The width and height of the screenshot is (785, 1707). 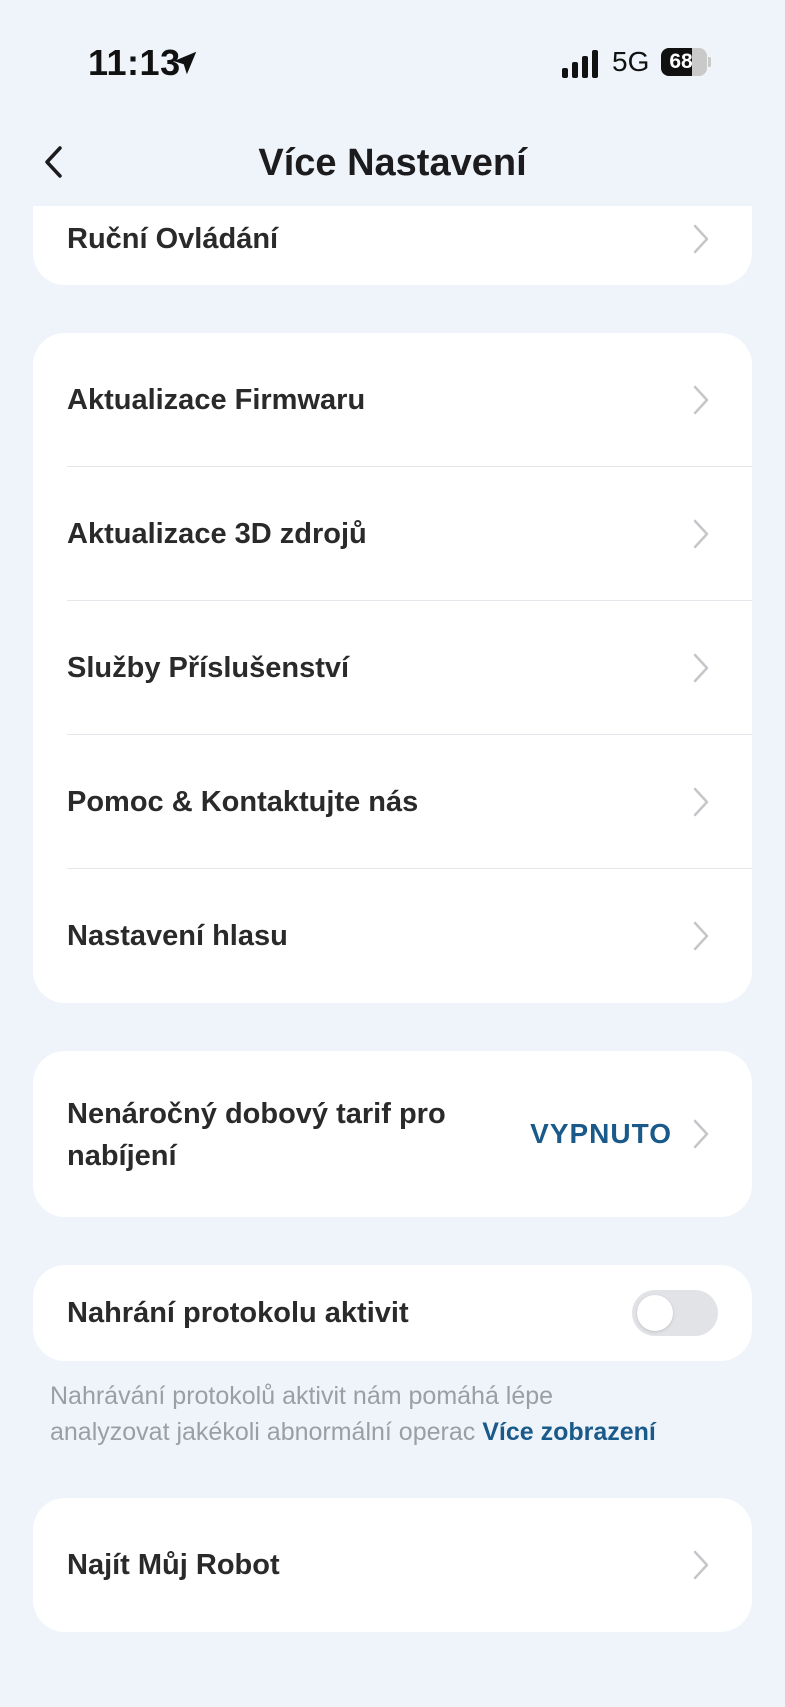 What do you see at coordinates (263, 1432) in the screenshot?
I see `description-line2: analyzovat jakékoli abnormální operac` at bounding box center [263, 1432].